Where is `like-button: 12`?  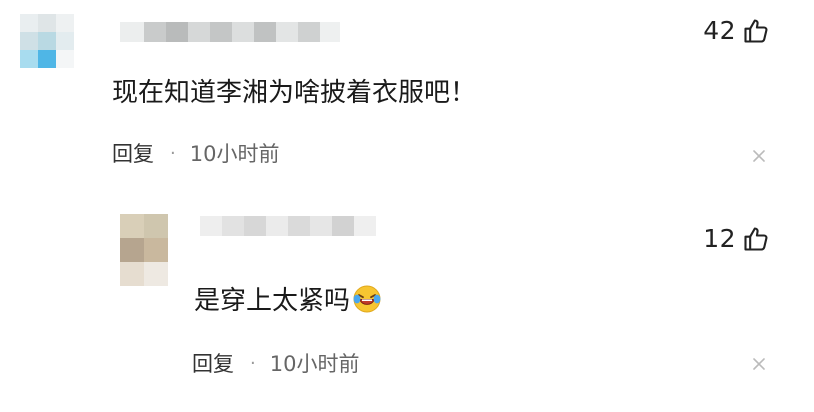 like-button: 12 is located at coordinates (736, 238).